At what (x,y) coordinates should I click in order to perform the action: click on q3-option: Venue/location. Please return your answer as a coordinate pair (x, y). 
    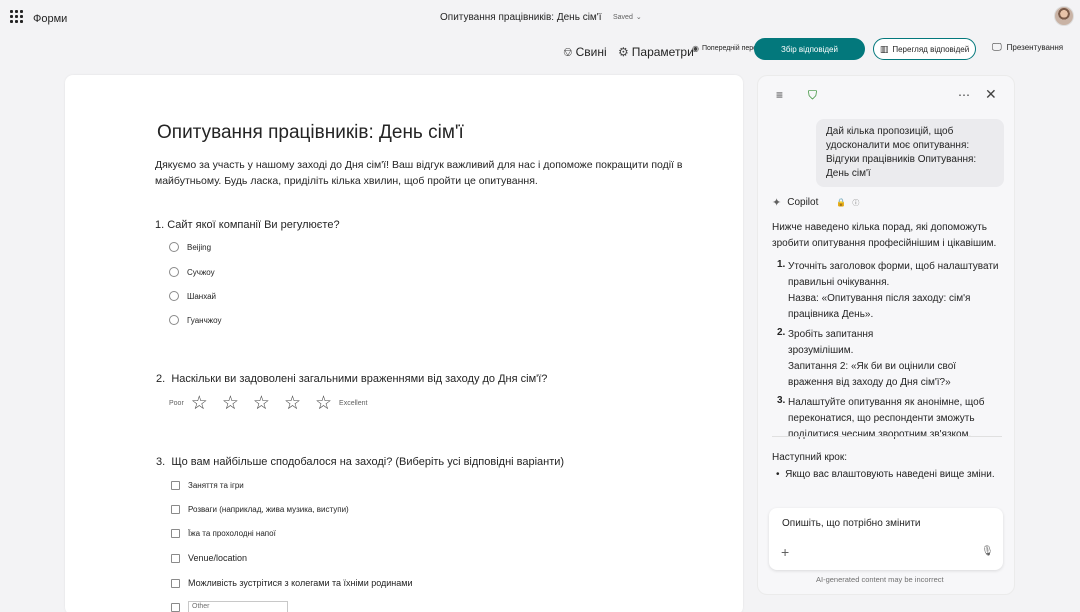
    Looking at the image, I should click on (209, 558).